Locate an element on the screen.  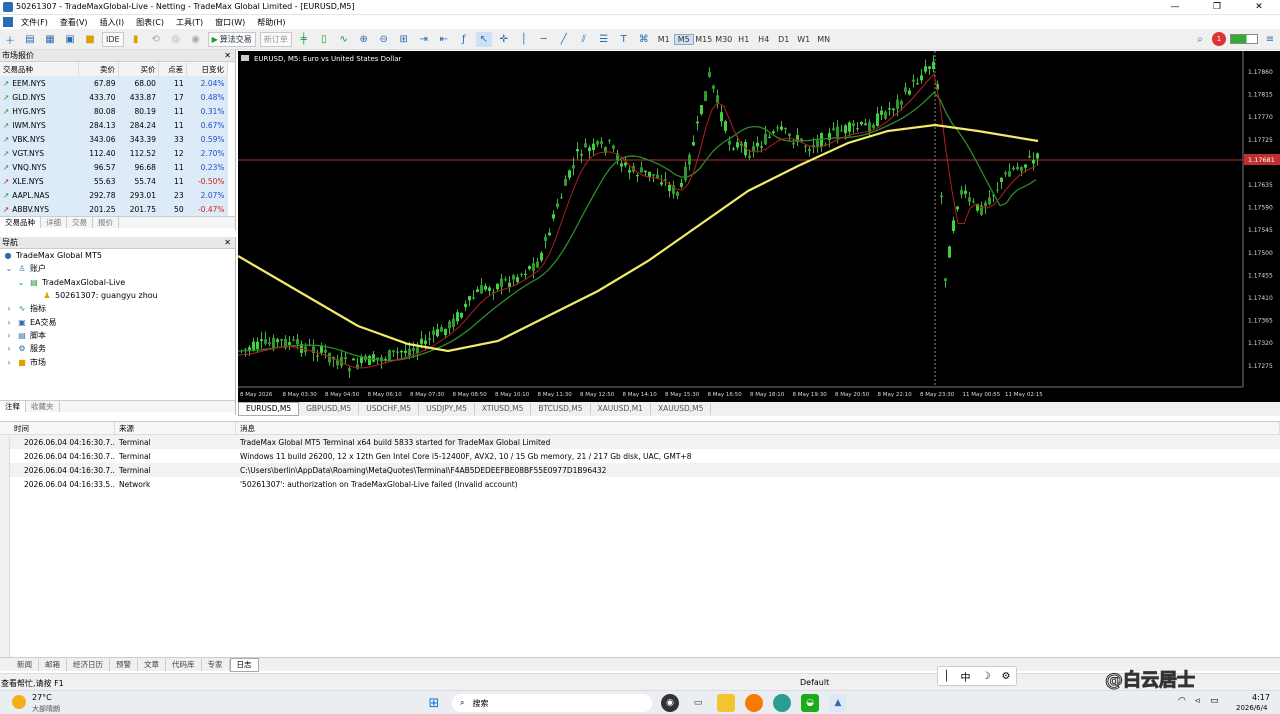
volume-icon: ◃ is located at coordinates (1197, 701).